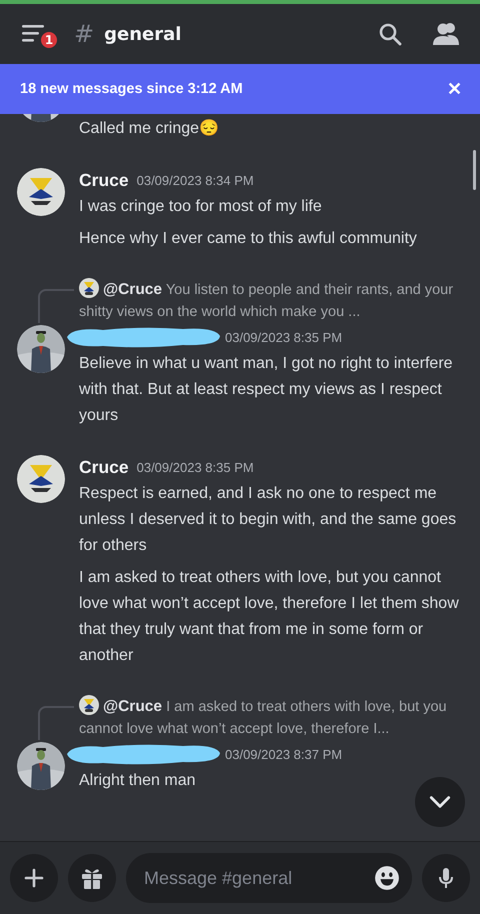 The width and height of the screenshot is (480, 914). What do you see at coordinates (283, 754) in the screenshot?
I see `timestamp: 03/09/2023 8:37 PM` at bounding box center [283, 754].